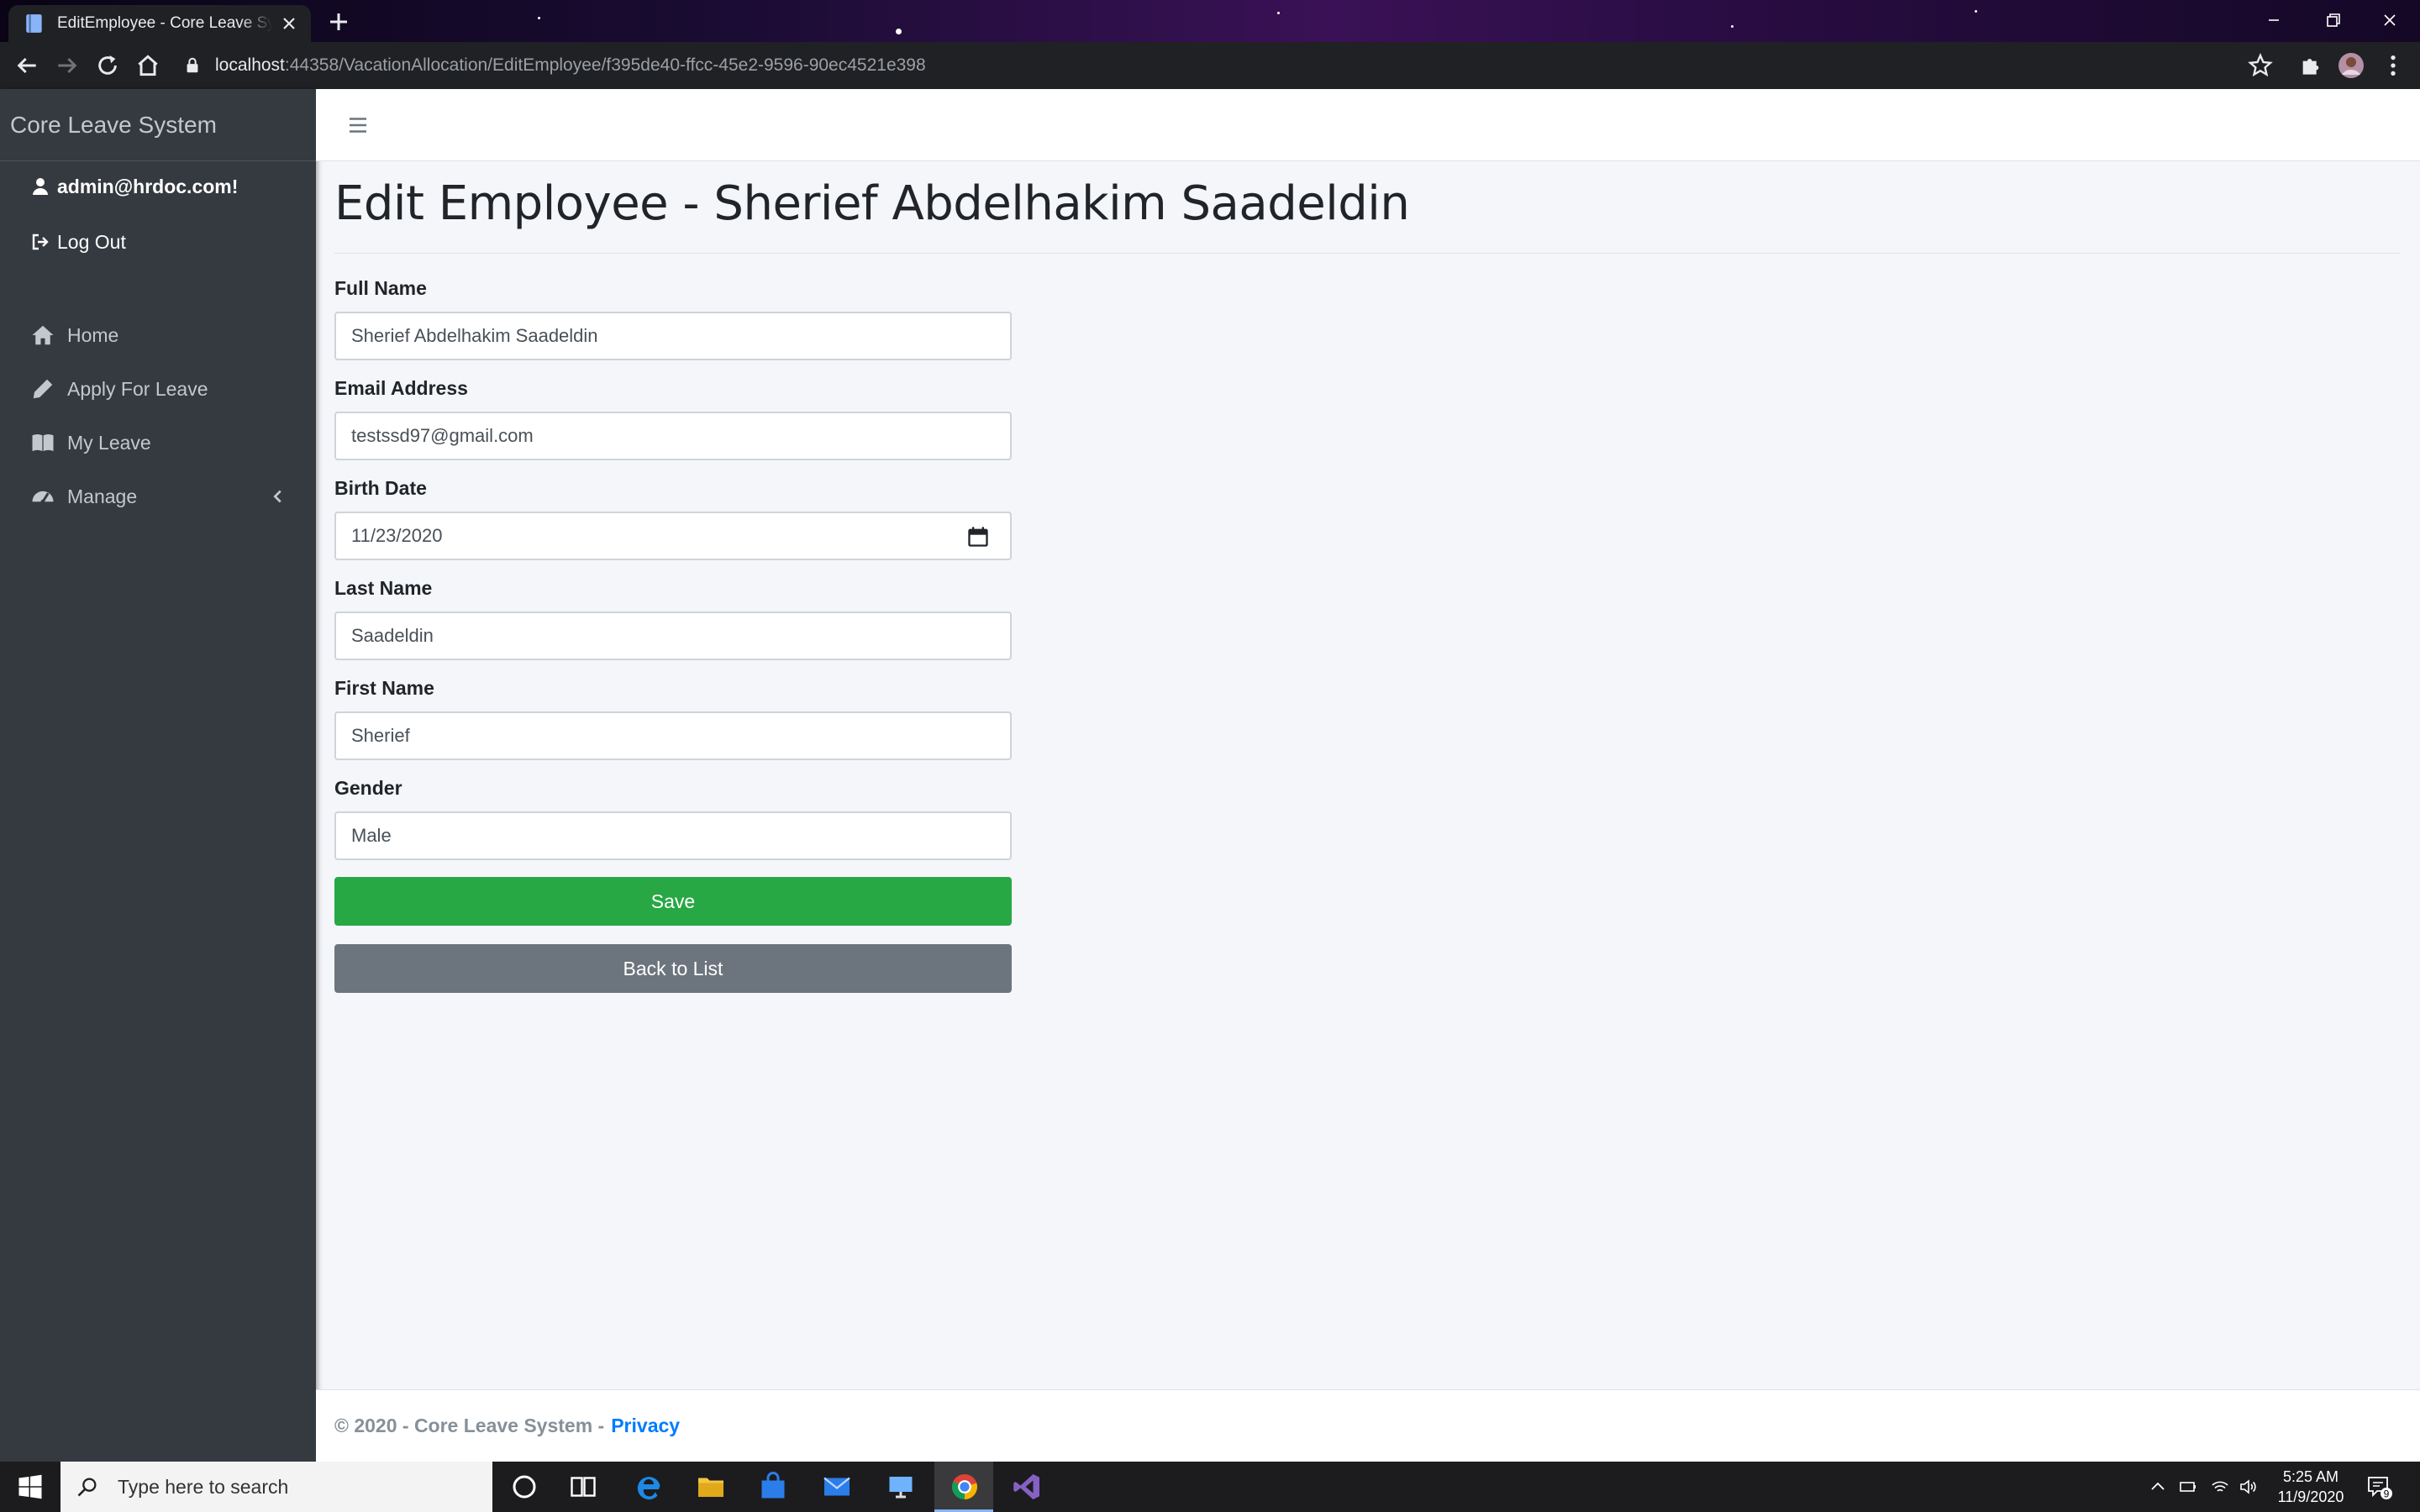 The height and width of the screenshot is (1512, 2420). What do you see at coordinates (358, 125) in the screenshot?
I see `hamburger-menu-icon` at bounding box center [358, 125].